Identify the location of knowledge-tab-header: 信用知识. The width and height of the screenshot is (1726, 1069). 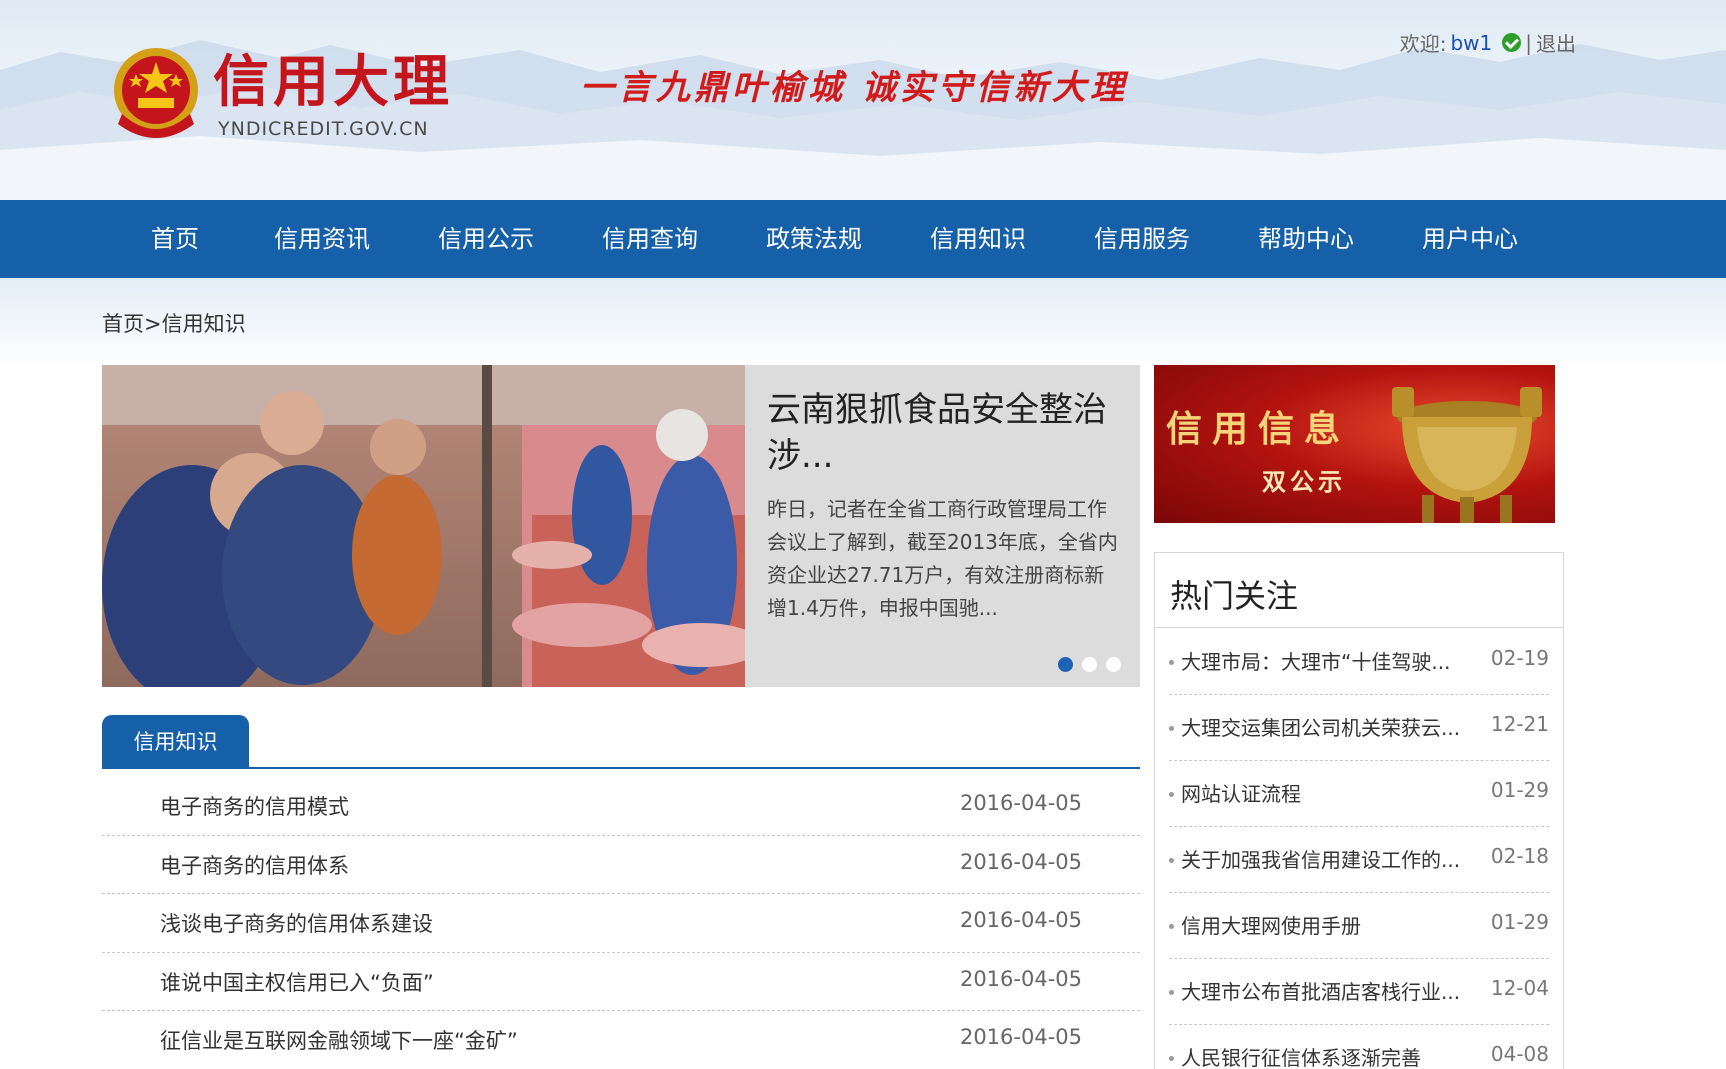
(621, 742).